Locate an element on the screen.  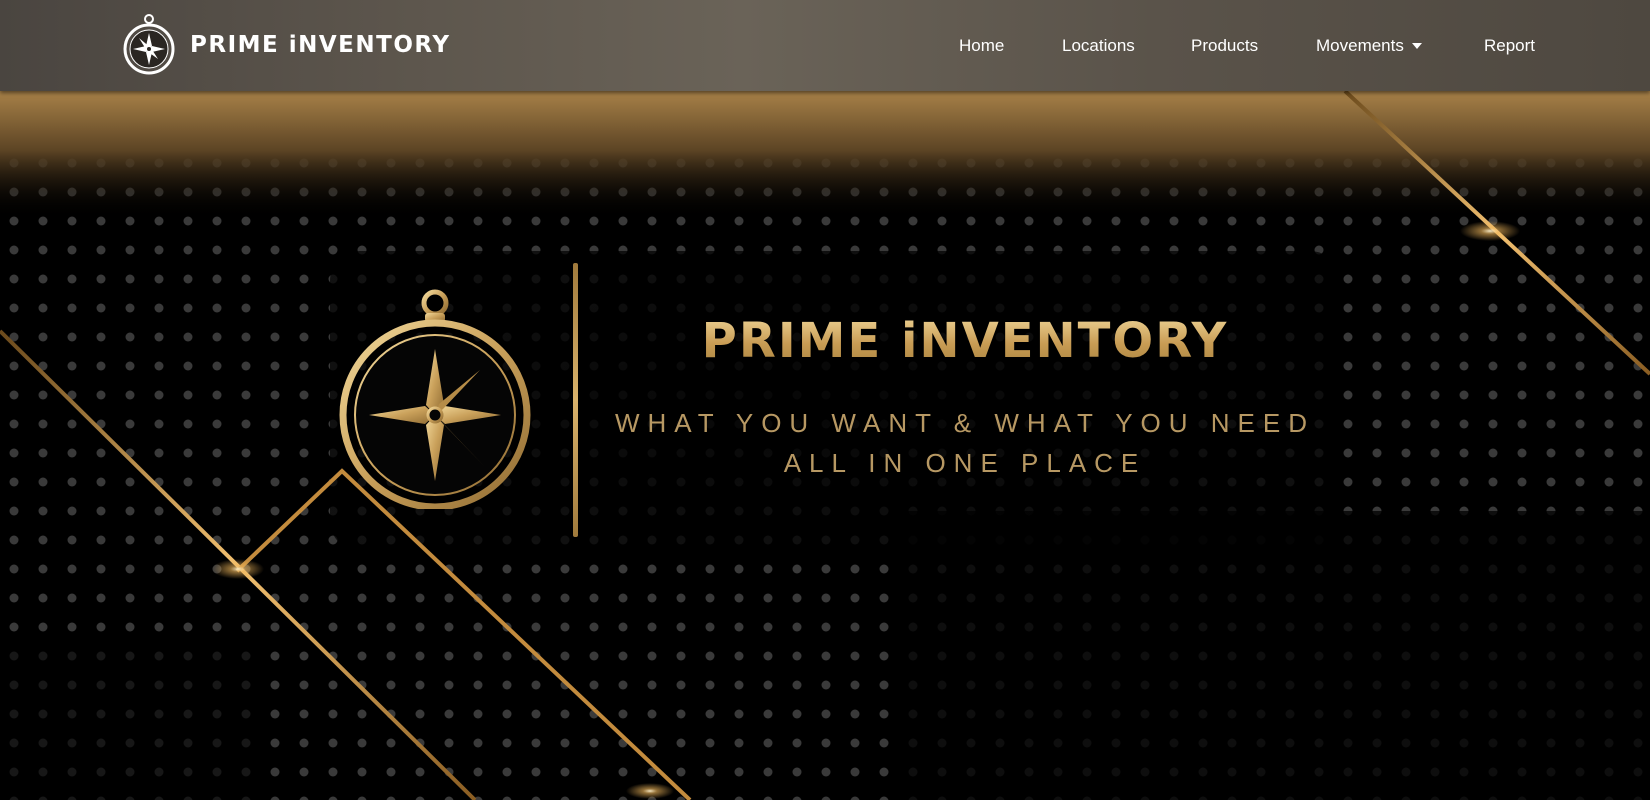
nav-locations: Locations is located at coordinates (1098, 46).